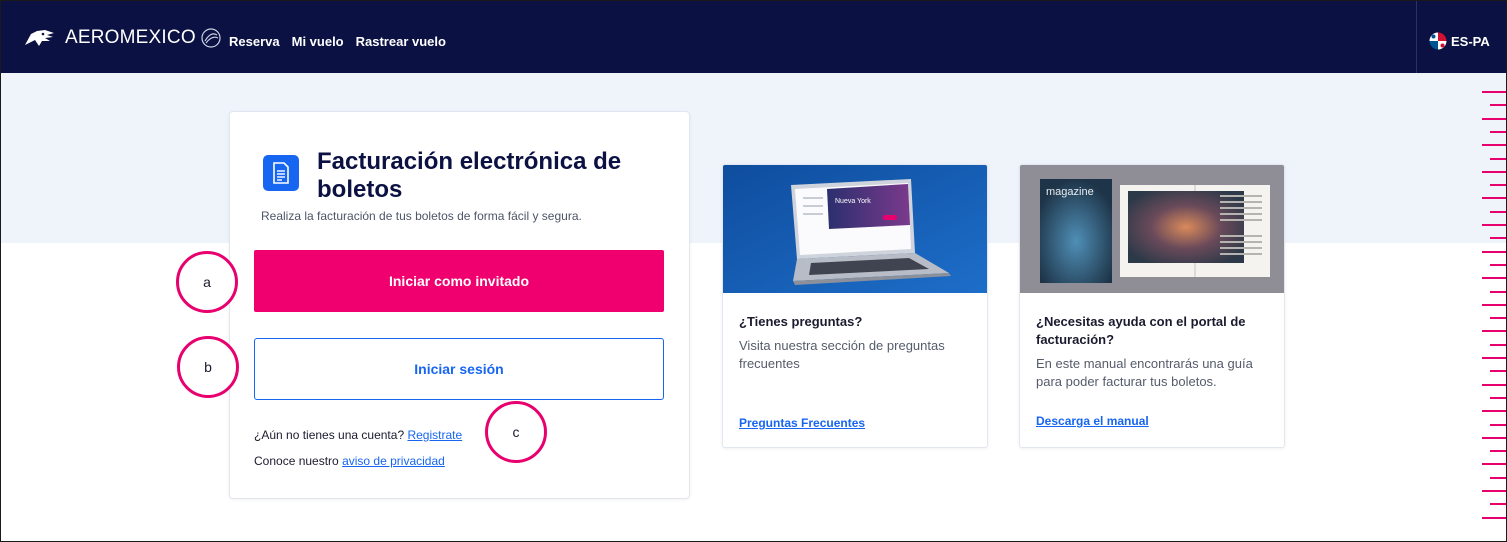  I want to click on laptop-illustration: Nueva York, so click(855, 229).